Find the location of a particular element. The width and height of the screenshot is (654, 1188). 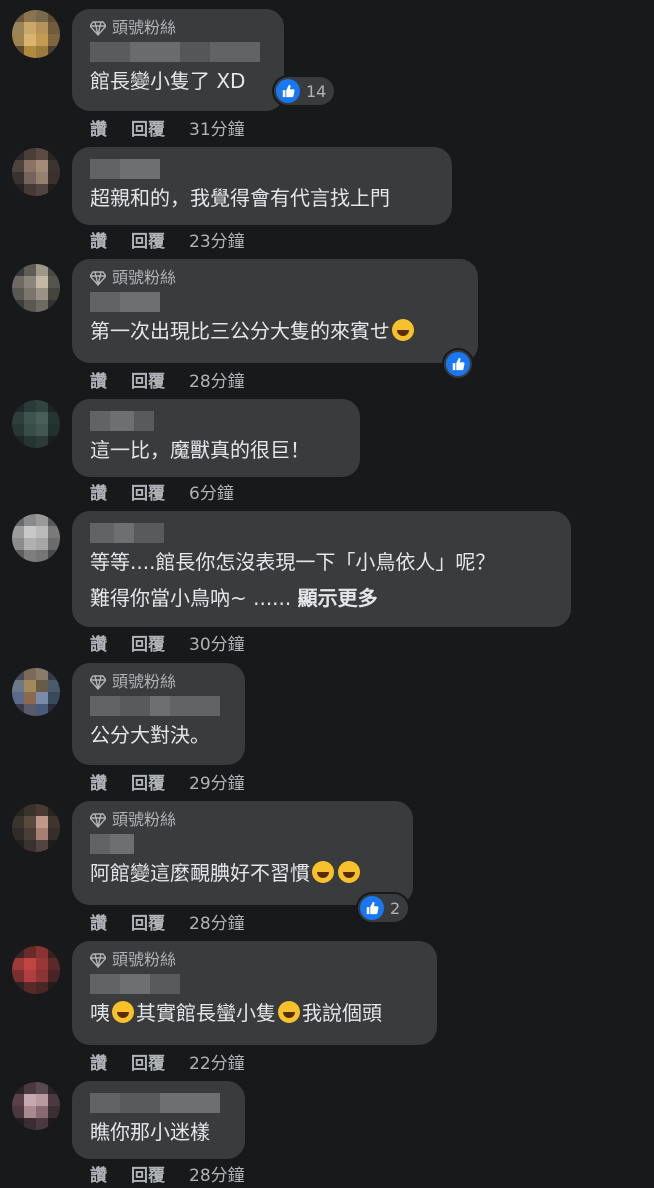

timestamp: 30分鐘 is located at coordinates (217, 642).